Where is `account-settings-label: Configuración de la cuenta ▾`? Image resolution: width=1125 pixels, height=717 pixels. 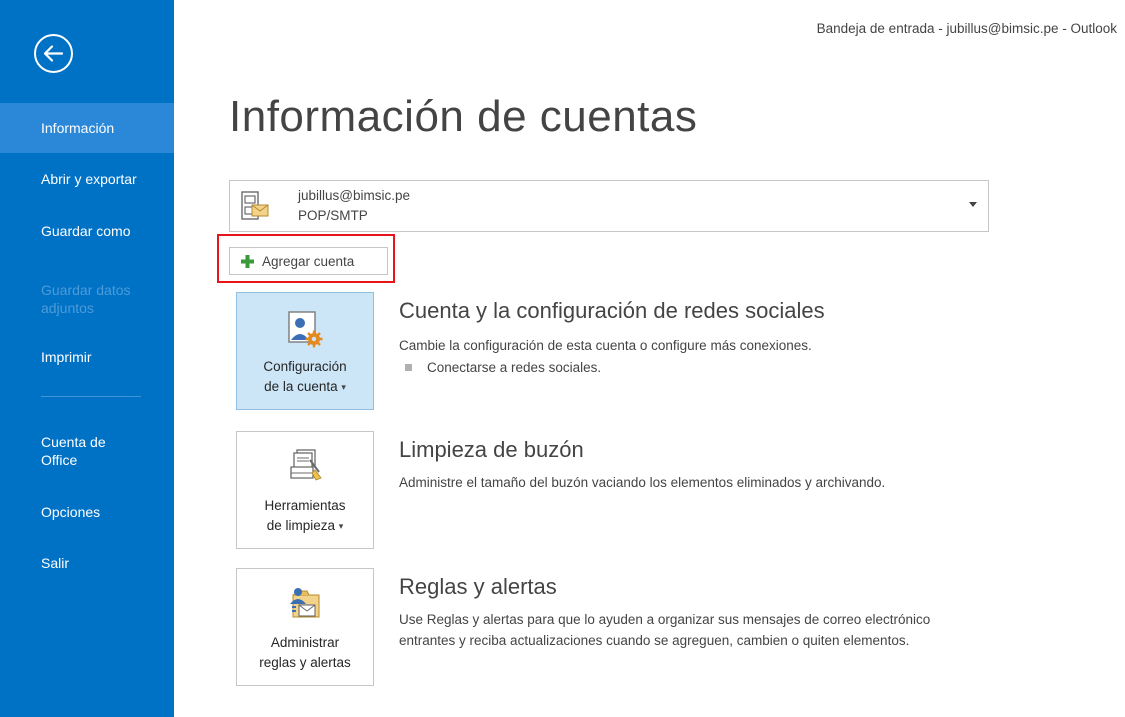 account-settings-label: Configuración de la cuenta ▾ is located at coordinates (305, 377).